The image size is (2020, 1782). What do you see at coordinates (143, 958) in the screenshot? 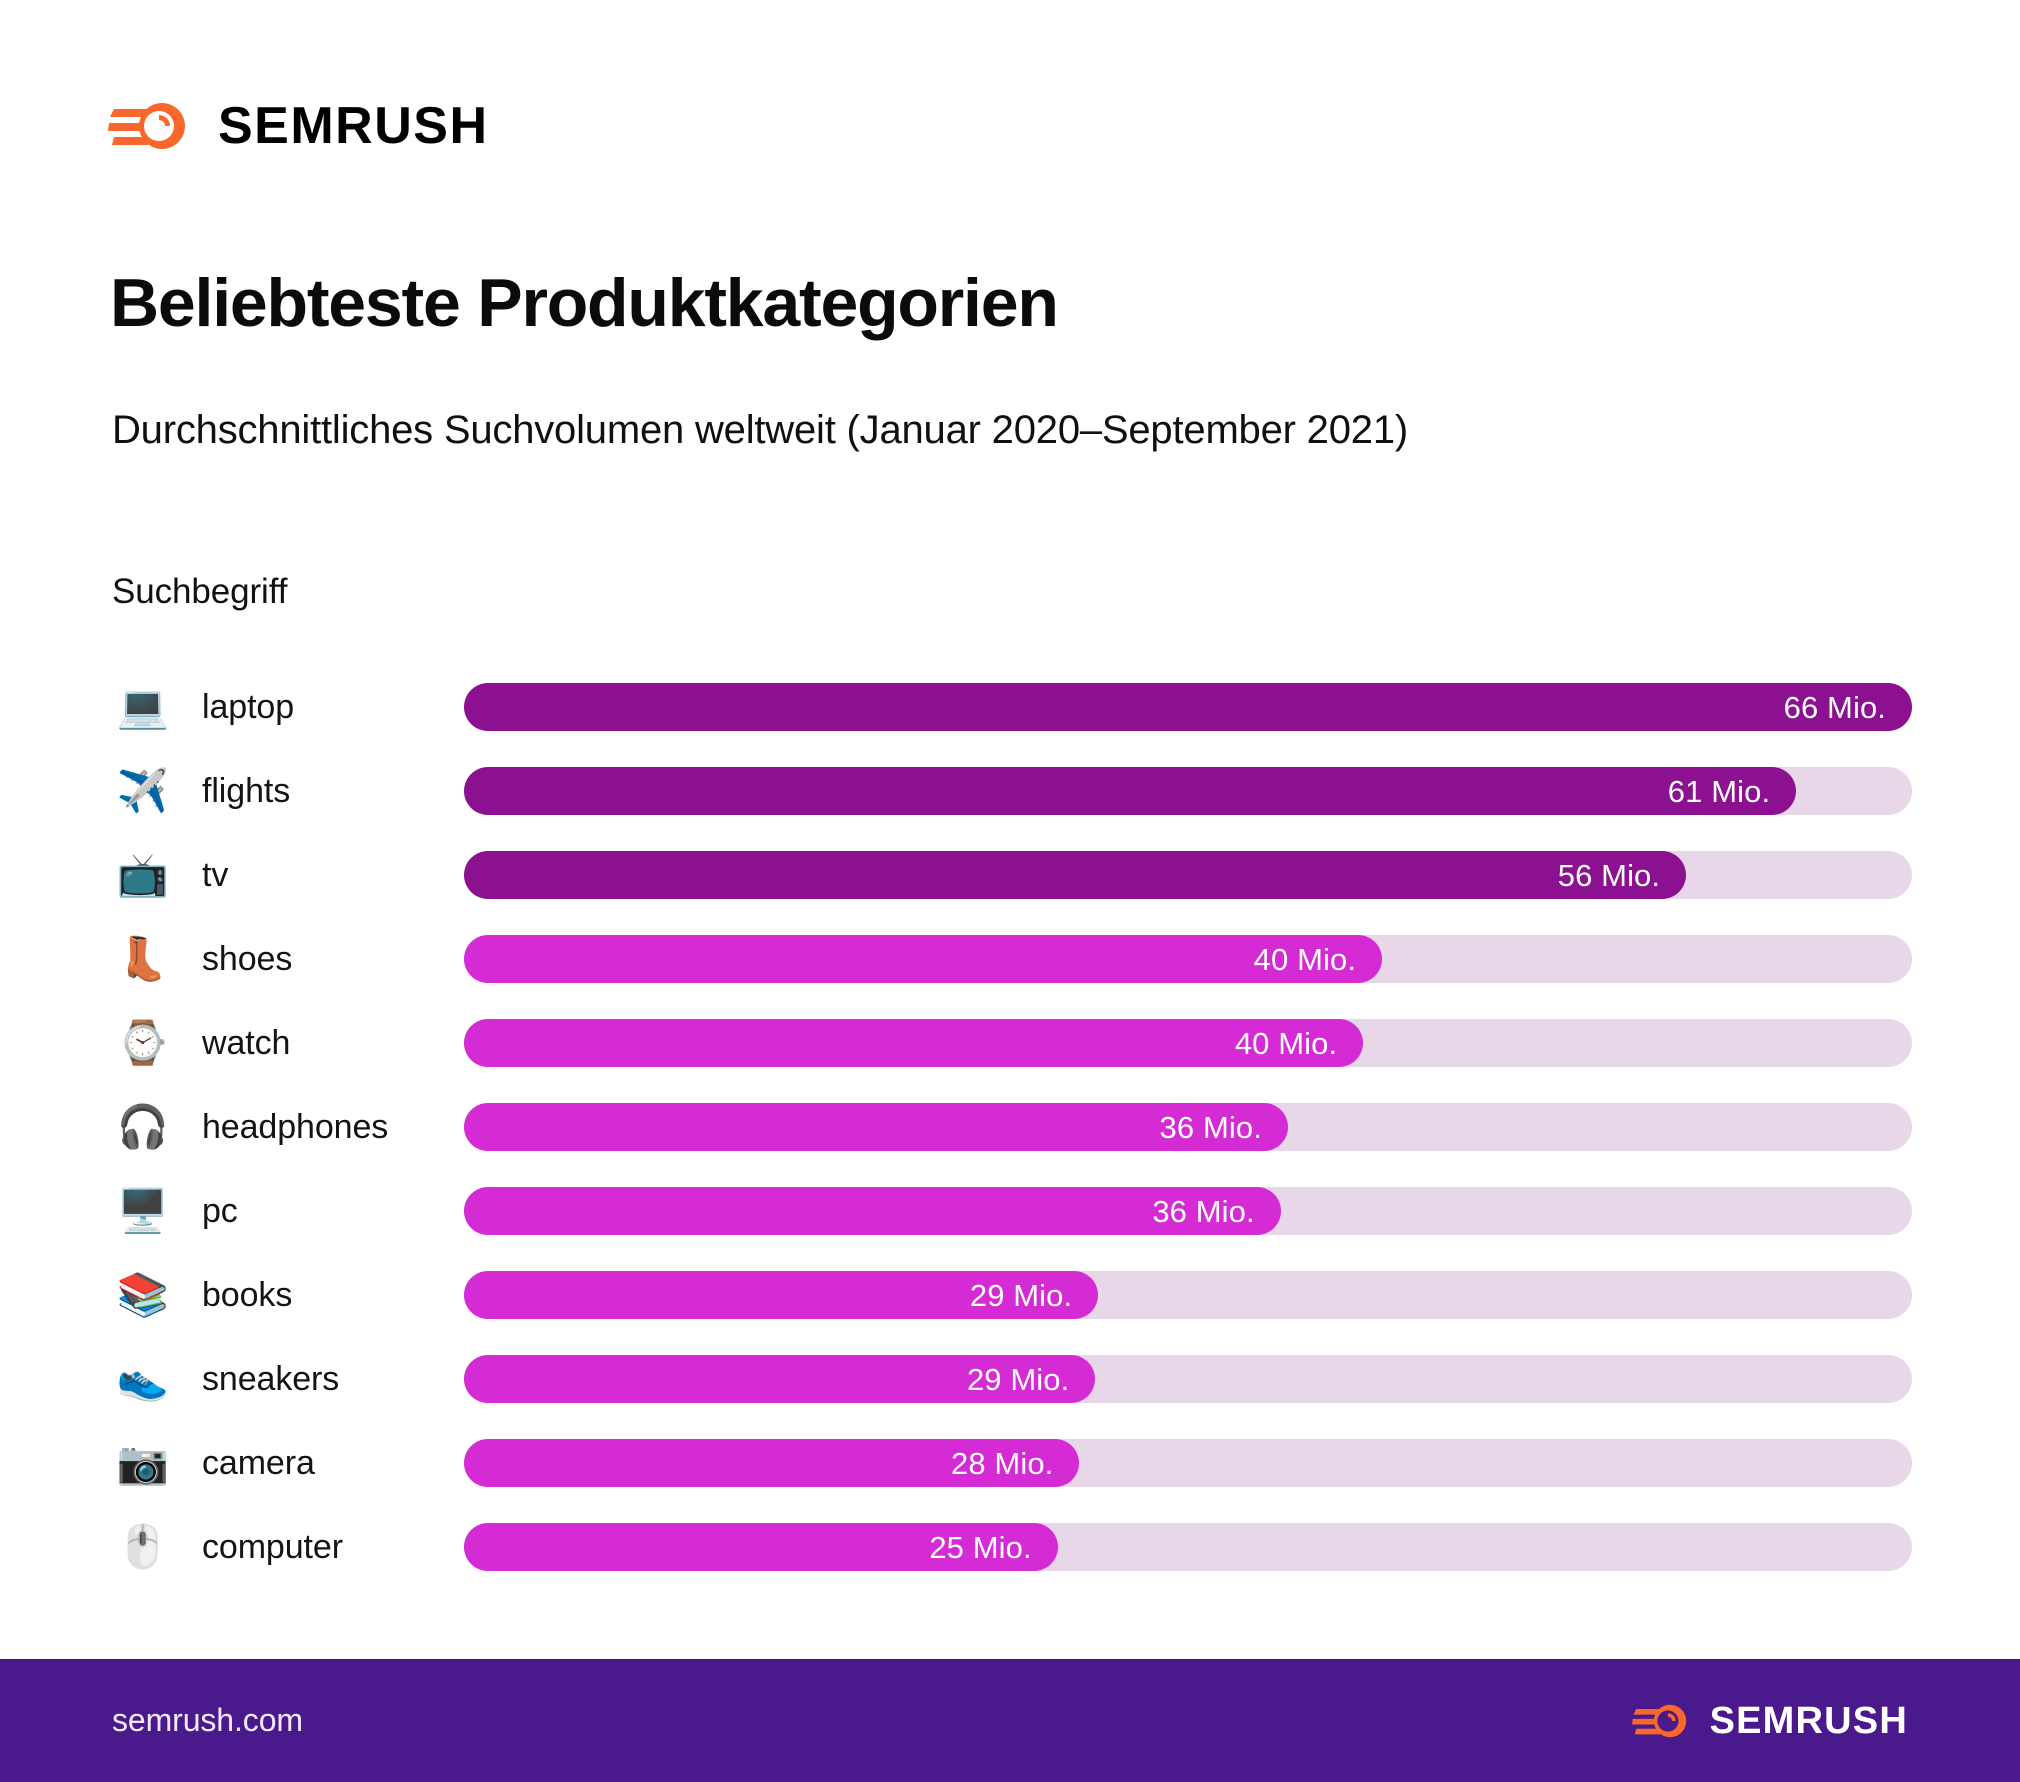
I see `boot-emoji: 👢` at bounding box center [143, 958].